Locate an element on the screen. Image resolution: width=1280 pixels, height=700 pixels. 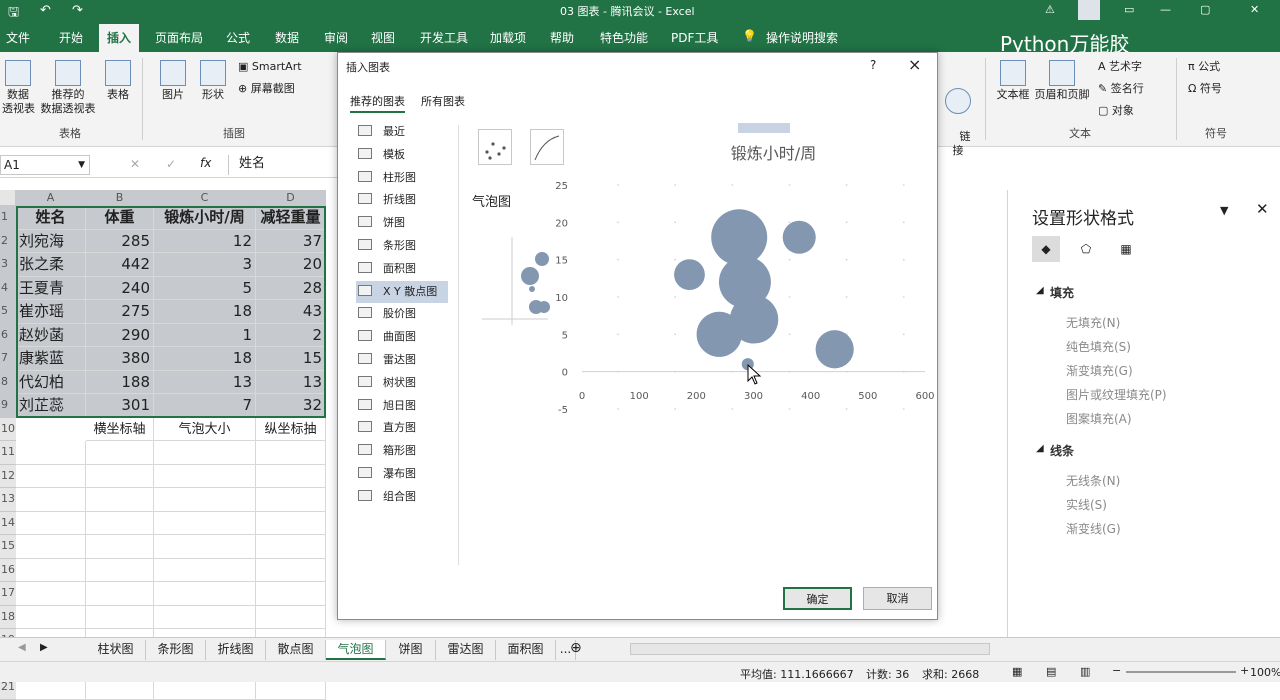
value-cell: 15 is located at coordinates (291, 359).